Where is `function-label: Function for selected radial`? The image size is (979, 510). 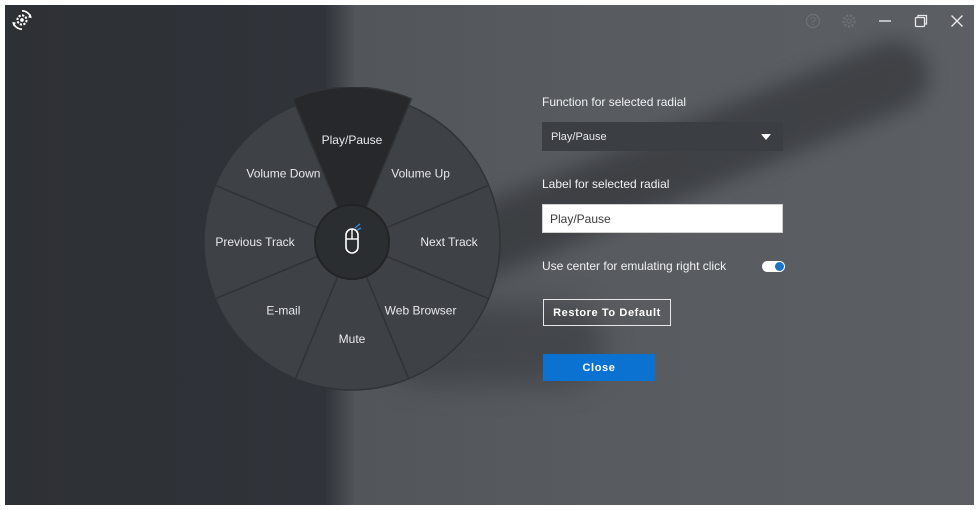
function-label: Function for selected radial is located at coordinates (614, 102).